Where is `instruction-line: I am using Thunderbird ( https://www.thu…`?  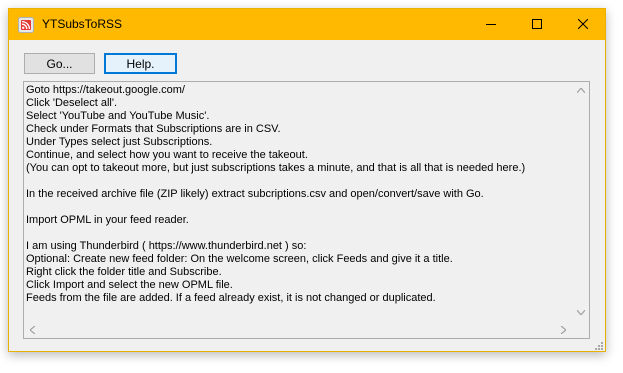 instruction-line: I am using Thunderbird ( https://www.thu… is located at coordinates (166, 246).